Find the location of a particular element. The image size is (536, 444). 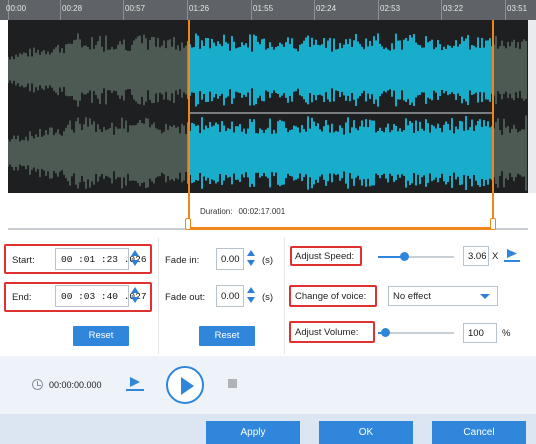

fade-in-label: Fade in: is located at coordinates (182, 260).